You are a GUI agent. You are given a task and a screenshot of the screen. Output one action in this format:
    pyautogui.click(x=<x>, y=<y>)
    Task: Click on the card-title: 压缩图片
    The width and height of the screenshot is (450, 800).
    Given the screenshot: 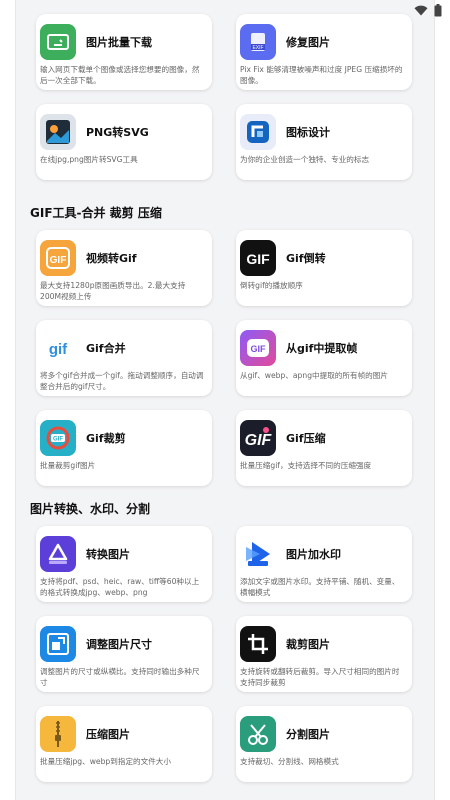 What is the action you would take?
    pyautogui.click(x=108, y=734)
    